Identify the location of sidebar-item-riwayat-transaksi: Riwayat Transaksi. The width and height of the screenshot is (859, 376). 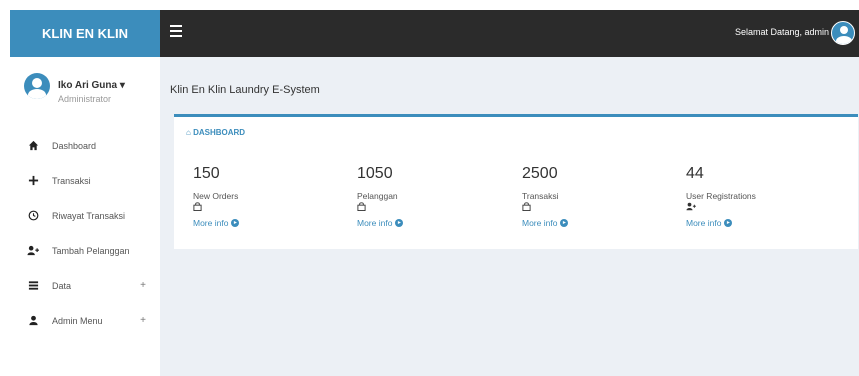
(85, 215).